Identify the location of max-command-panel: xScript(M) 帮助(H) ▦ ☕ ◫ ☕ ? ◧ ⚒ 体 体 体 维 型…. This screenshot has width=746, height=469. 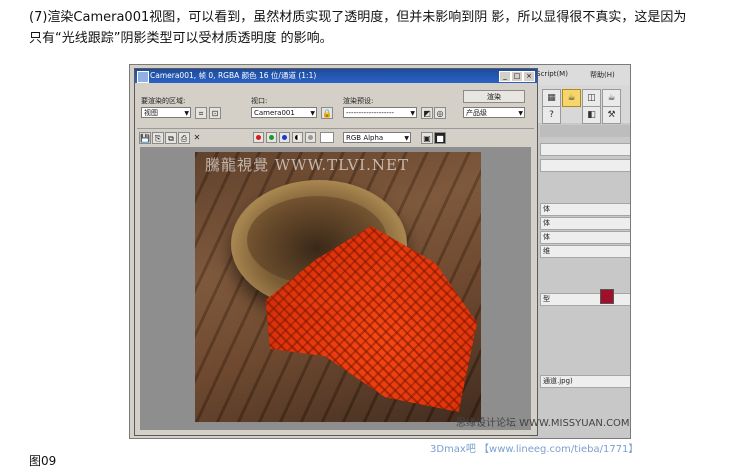
(580, 251).